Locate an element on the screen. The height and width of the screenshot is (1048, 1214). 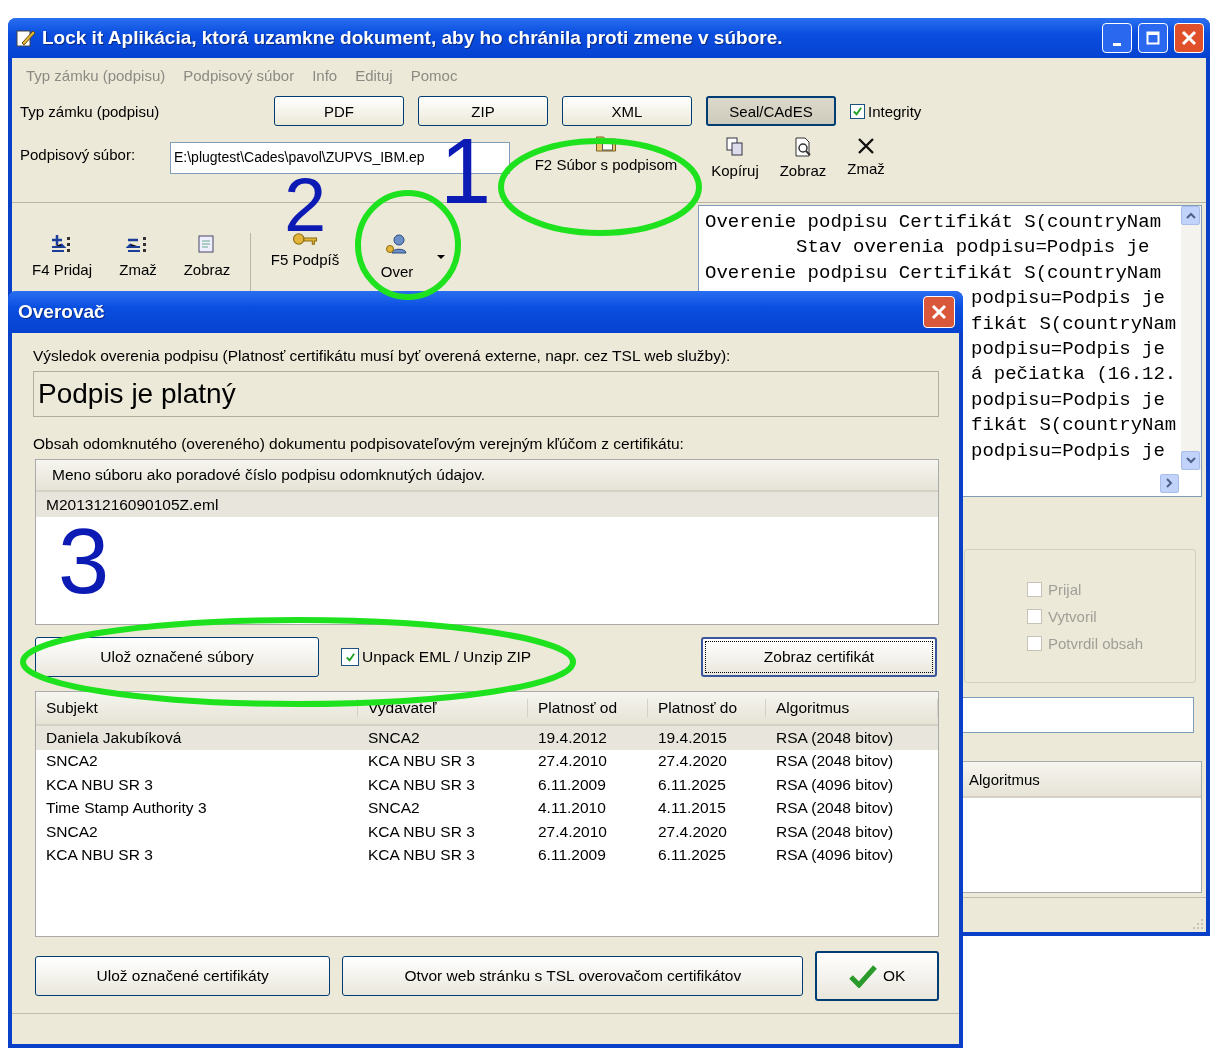
annotation-number: 2 is located at coordinates (305, 205).